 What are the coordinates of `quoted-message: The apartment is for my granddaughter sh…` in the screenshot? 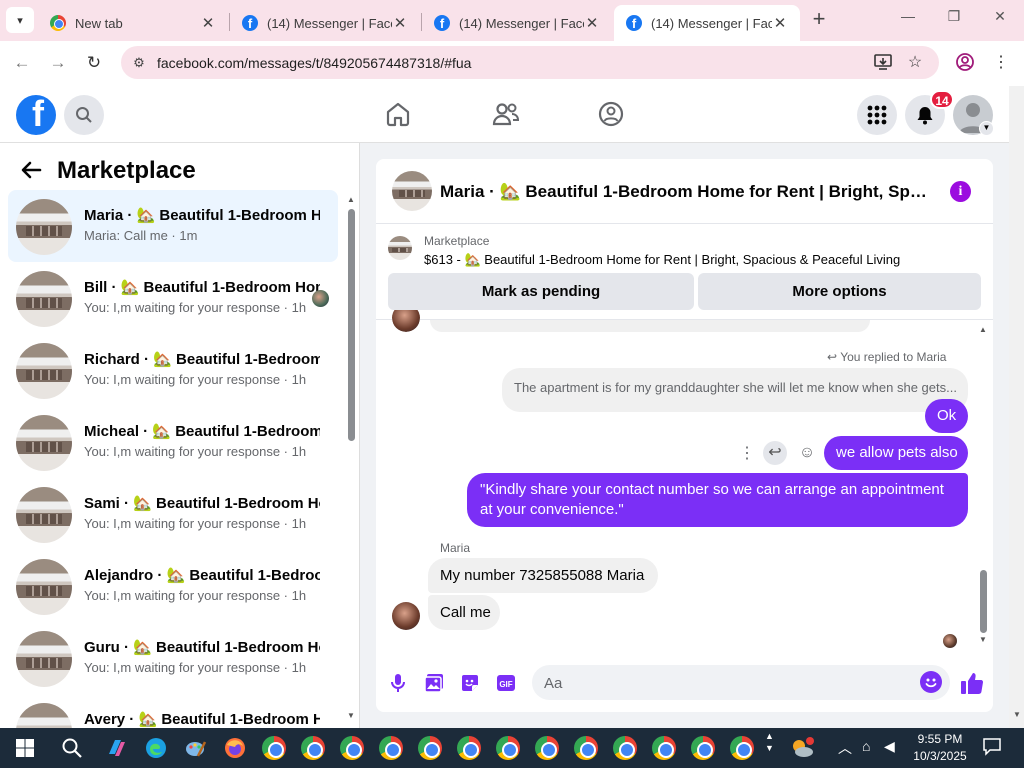 It's located at (735, 390).